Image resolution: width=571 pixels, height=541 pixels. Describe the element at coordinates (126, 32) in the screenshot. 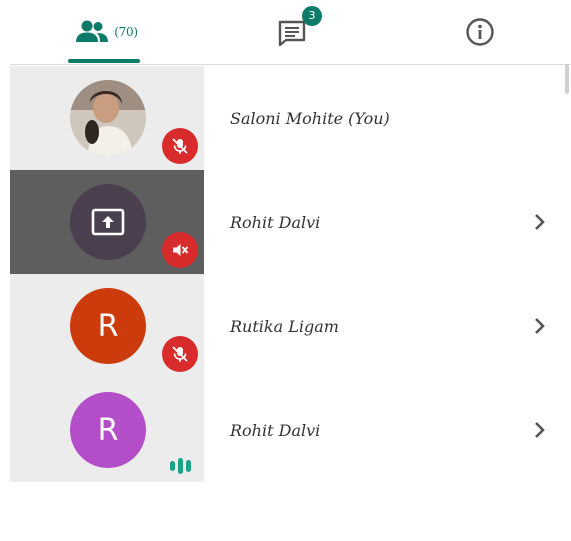

I see `participant-count: (70)` at that location.